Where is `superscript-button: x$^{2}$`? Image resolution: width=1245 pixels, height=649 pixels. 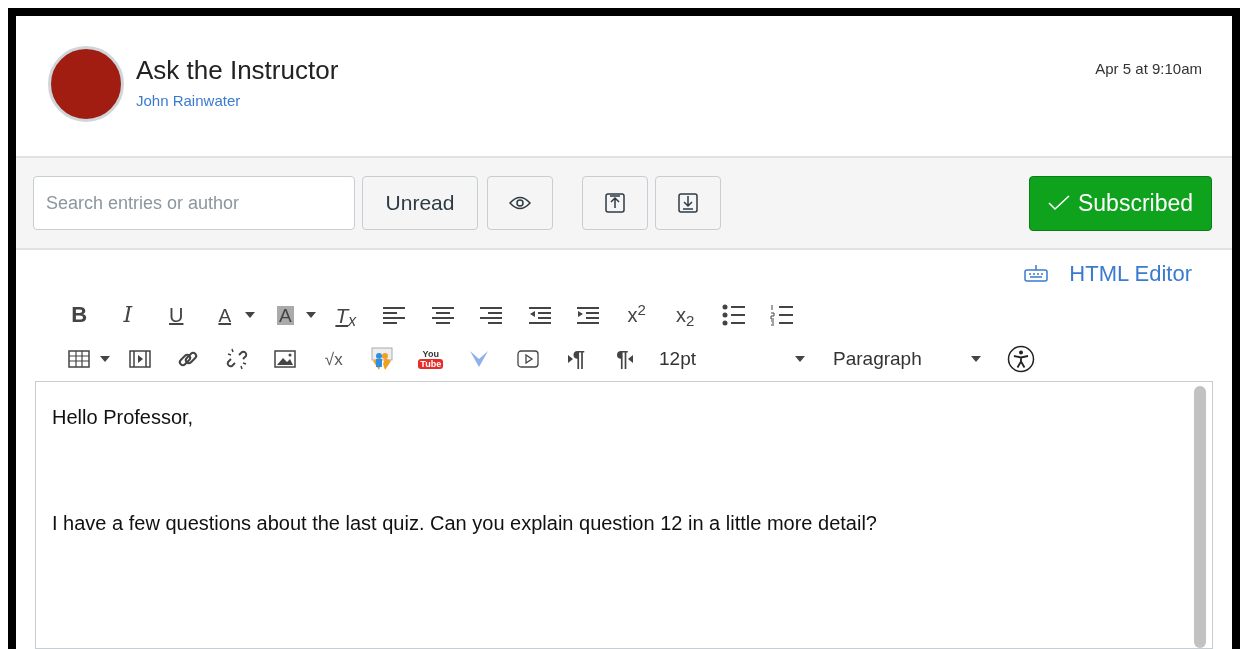 superscript-button: x$^{2}$ is located at coordinates (636, 315).